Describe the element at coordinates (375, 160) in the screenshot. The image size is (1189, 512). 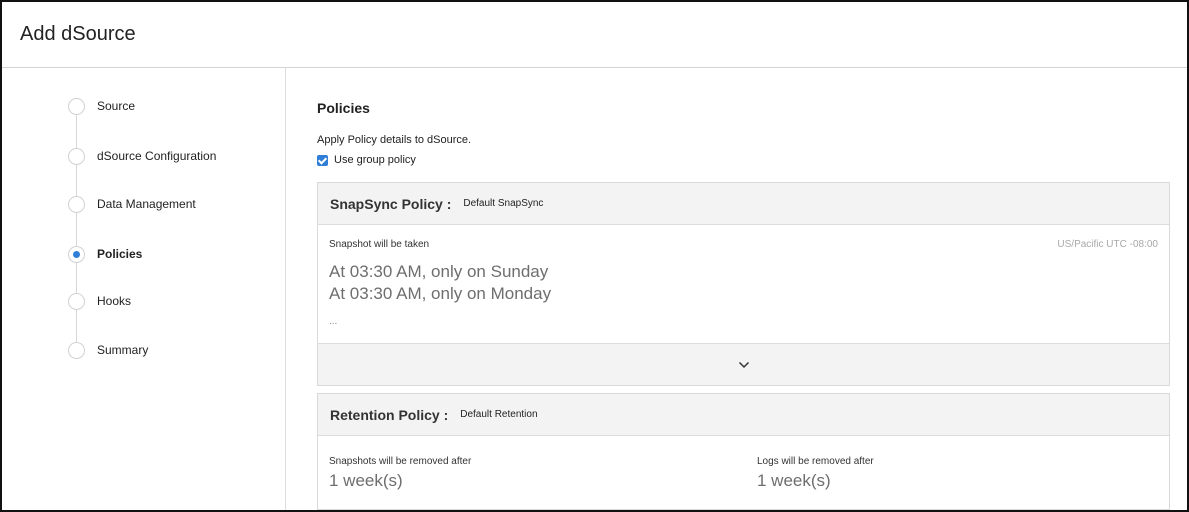
I see `checkbox-label: Use group policy` at that location.